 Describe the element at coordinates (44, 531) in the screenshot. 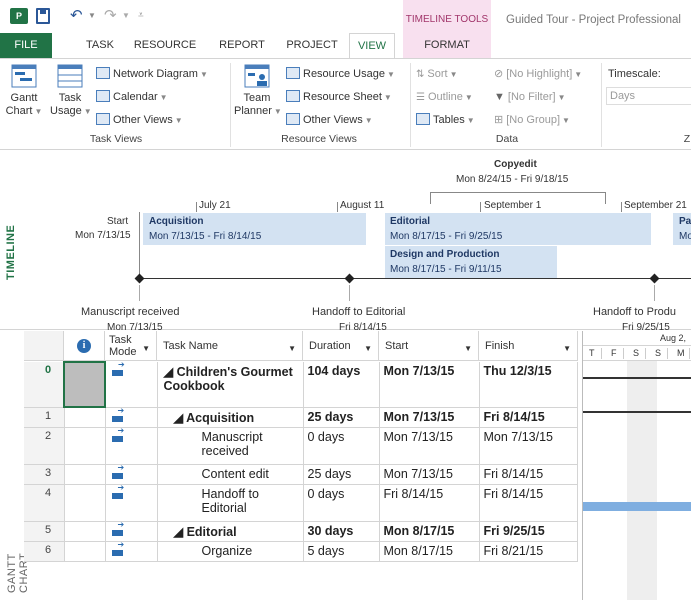

I see `row-id: 5` at that location.